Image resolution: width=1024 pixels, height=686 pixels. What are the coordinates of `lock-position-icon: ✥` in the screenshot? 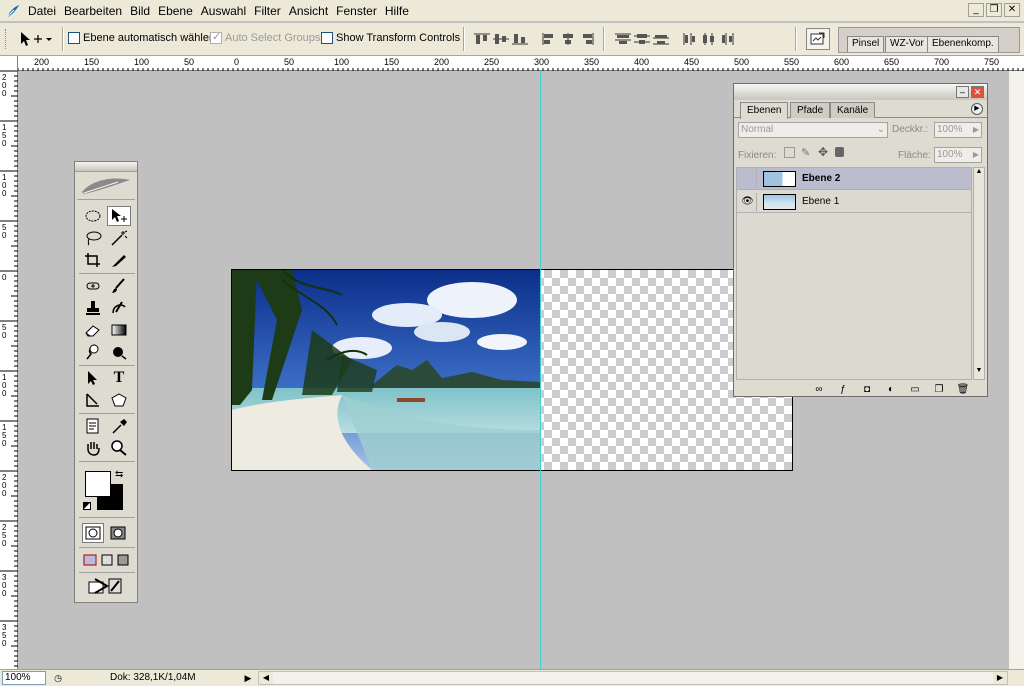 It's located at (823, 152).